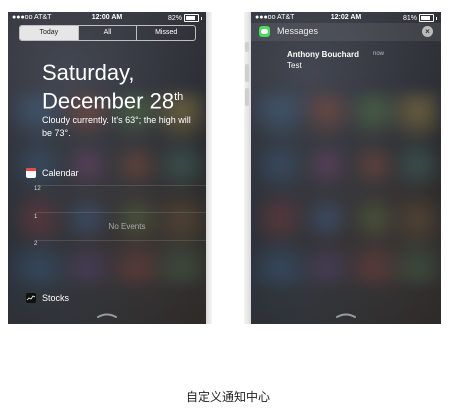  I want to click on calendar-title: Calendar, so click(60, 173).